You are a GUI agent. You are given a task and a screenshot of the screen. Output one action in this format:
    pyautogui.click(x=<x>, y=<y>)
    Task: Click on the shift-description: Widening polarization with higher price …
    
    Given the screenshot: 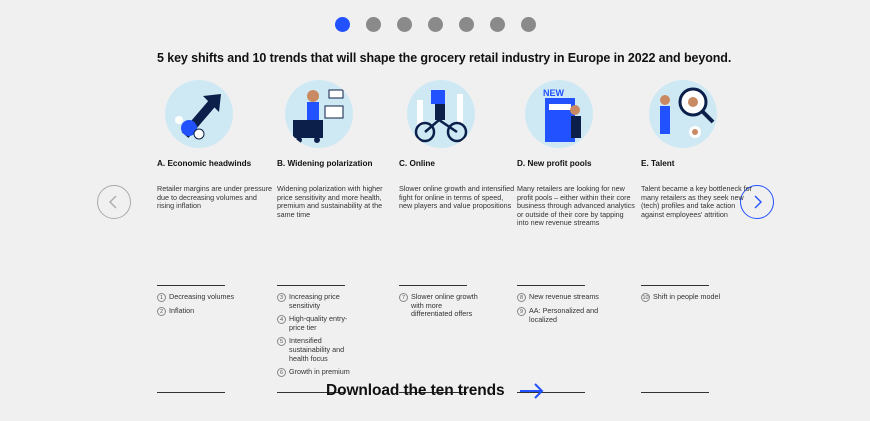 What is the action you would take?
    pyautogui.click(x=330, y=201)
    